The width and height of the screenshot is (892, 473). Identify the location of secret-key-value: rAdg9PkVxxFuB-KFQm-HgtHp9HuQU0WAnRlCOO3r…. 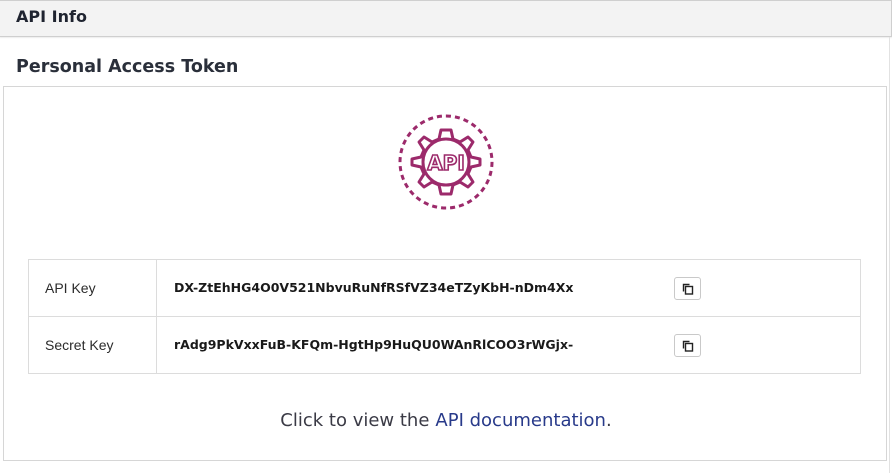
(374, 344).